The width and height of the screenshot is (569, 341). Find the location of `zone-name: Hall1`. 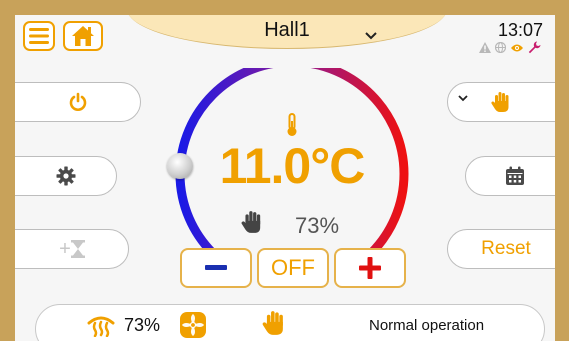

zone-name: Hall1 is located at coordinates (287, 30).